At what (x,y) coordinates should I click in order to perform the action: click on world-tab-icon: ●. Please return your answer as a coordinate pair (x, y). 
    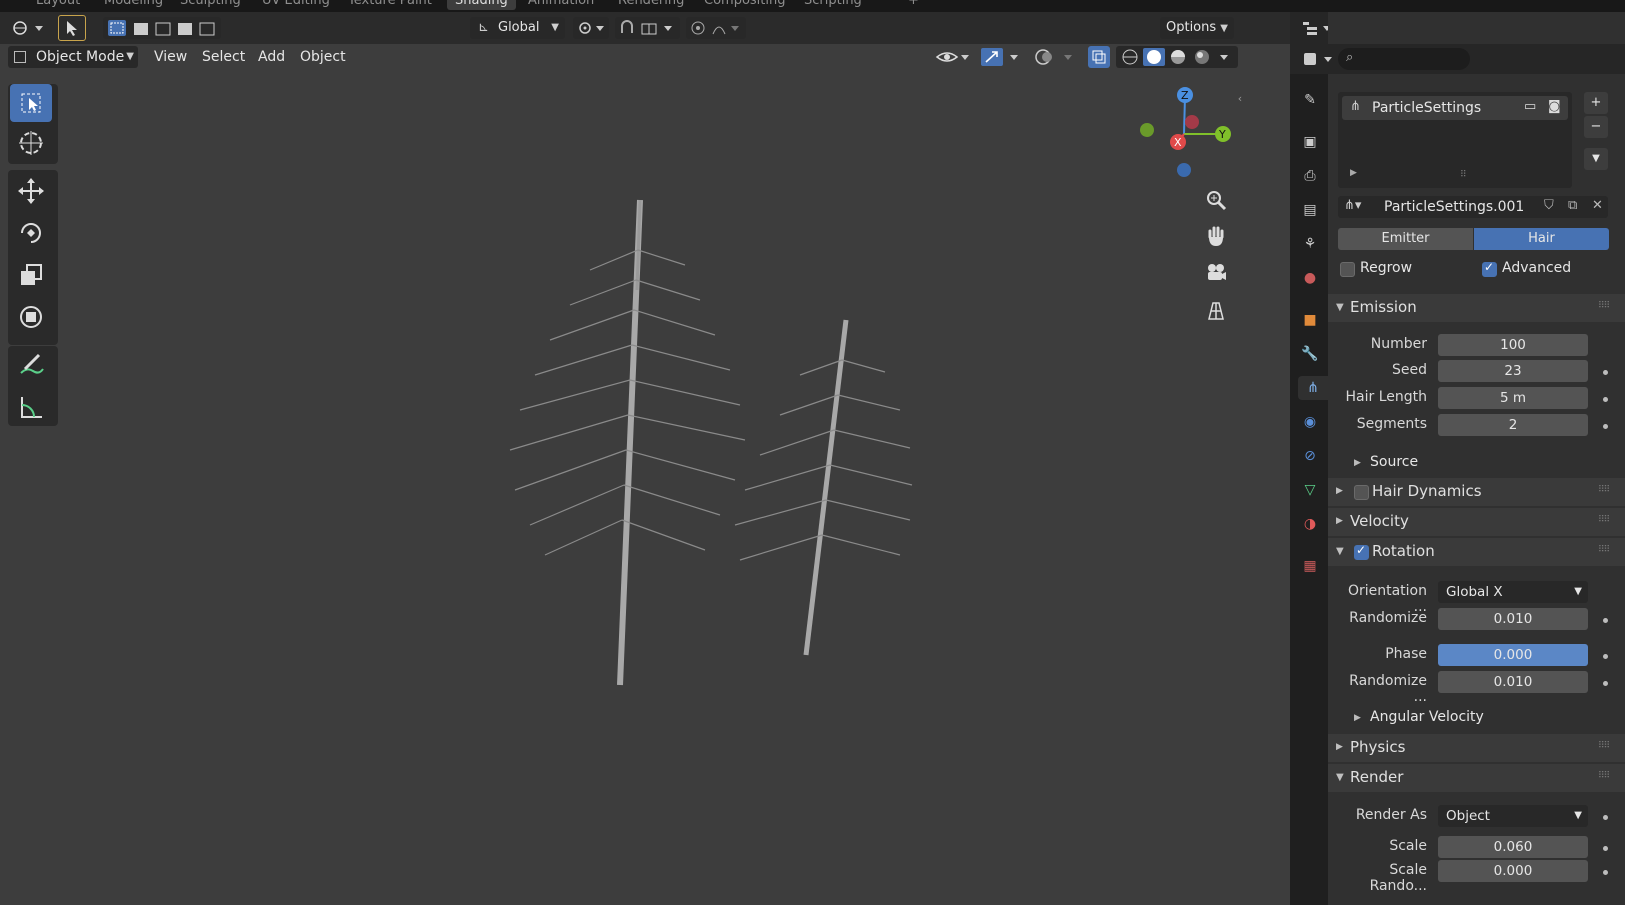
    Looking at the image, I should click on (1310, 278).